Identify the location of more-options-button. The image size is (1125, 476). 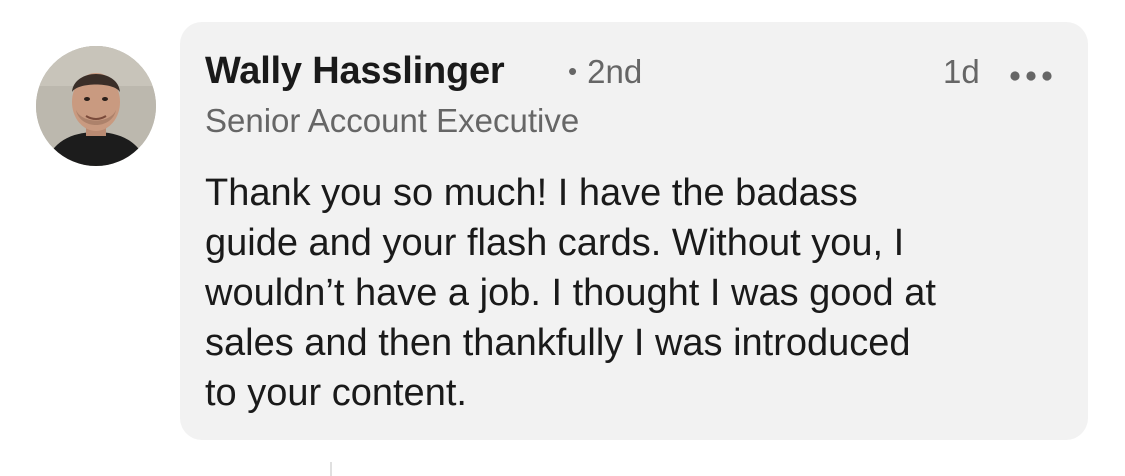
(1031, 76).